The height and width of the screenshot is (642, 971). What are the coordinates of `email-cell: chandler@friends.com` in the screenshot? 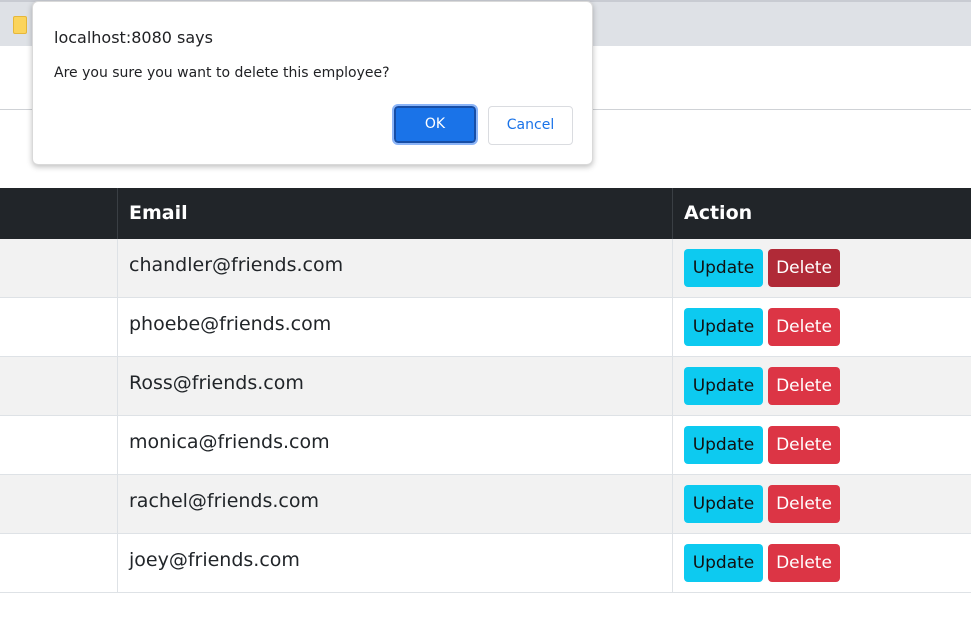 It's located at (395, 268).